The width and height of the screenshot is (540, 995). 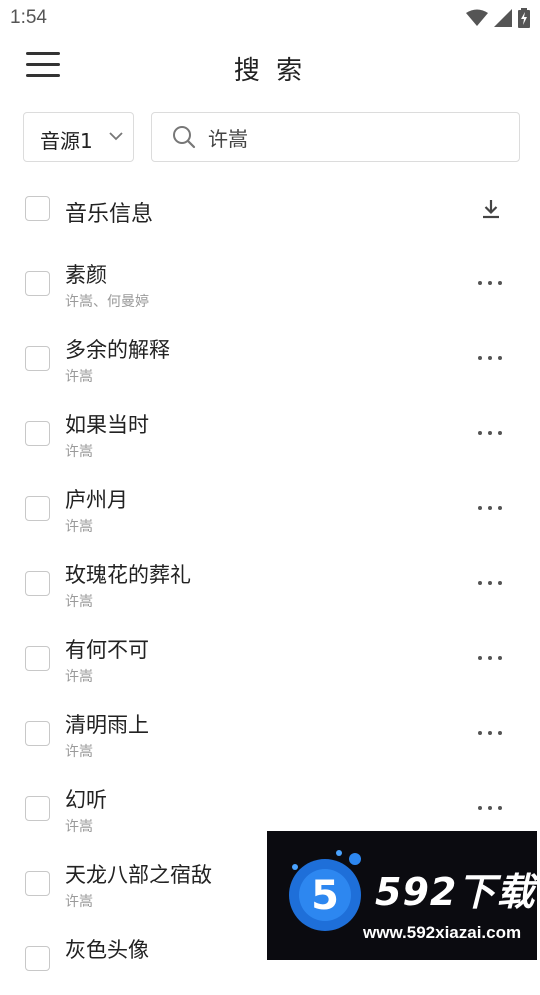 What do you see at coordinates (86, 800) in the screenshot?
I see `song-title: 幻听` at bounding box center [86, 800].